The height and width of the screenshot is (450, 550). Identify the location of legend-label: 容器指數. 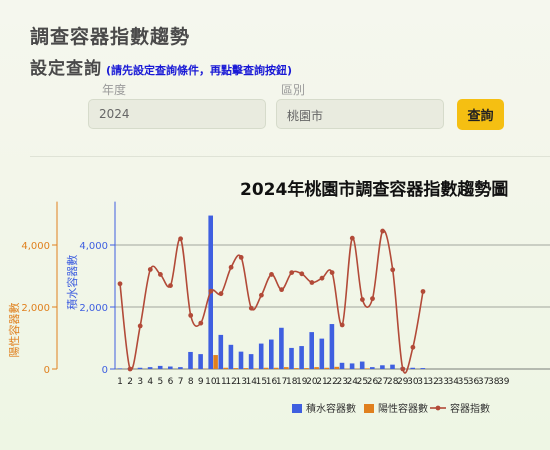
(470, 408).